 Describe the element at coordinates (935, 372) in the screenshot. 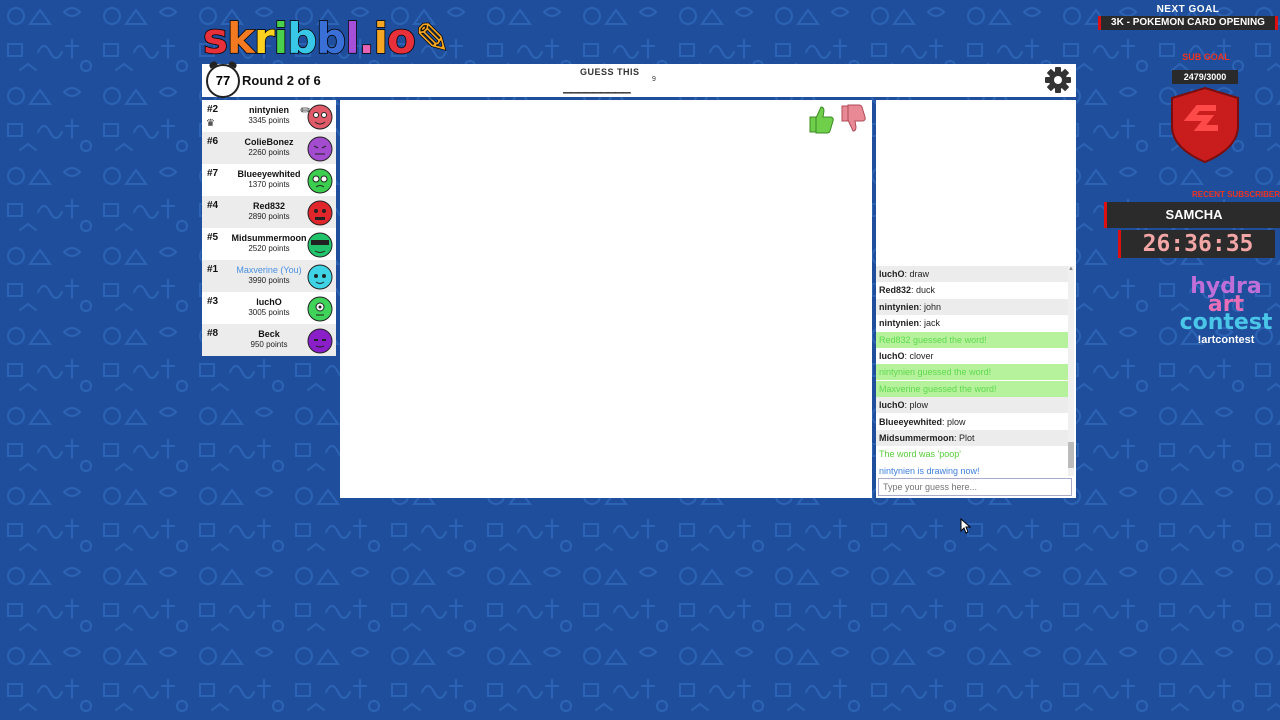

I see `chat-text: nintynien guessed the word!` at that location.